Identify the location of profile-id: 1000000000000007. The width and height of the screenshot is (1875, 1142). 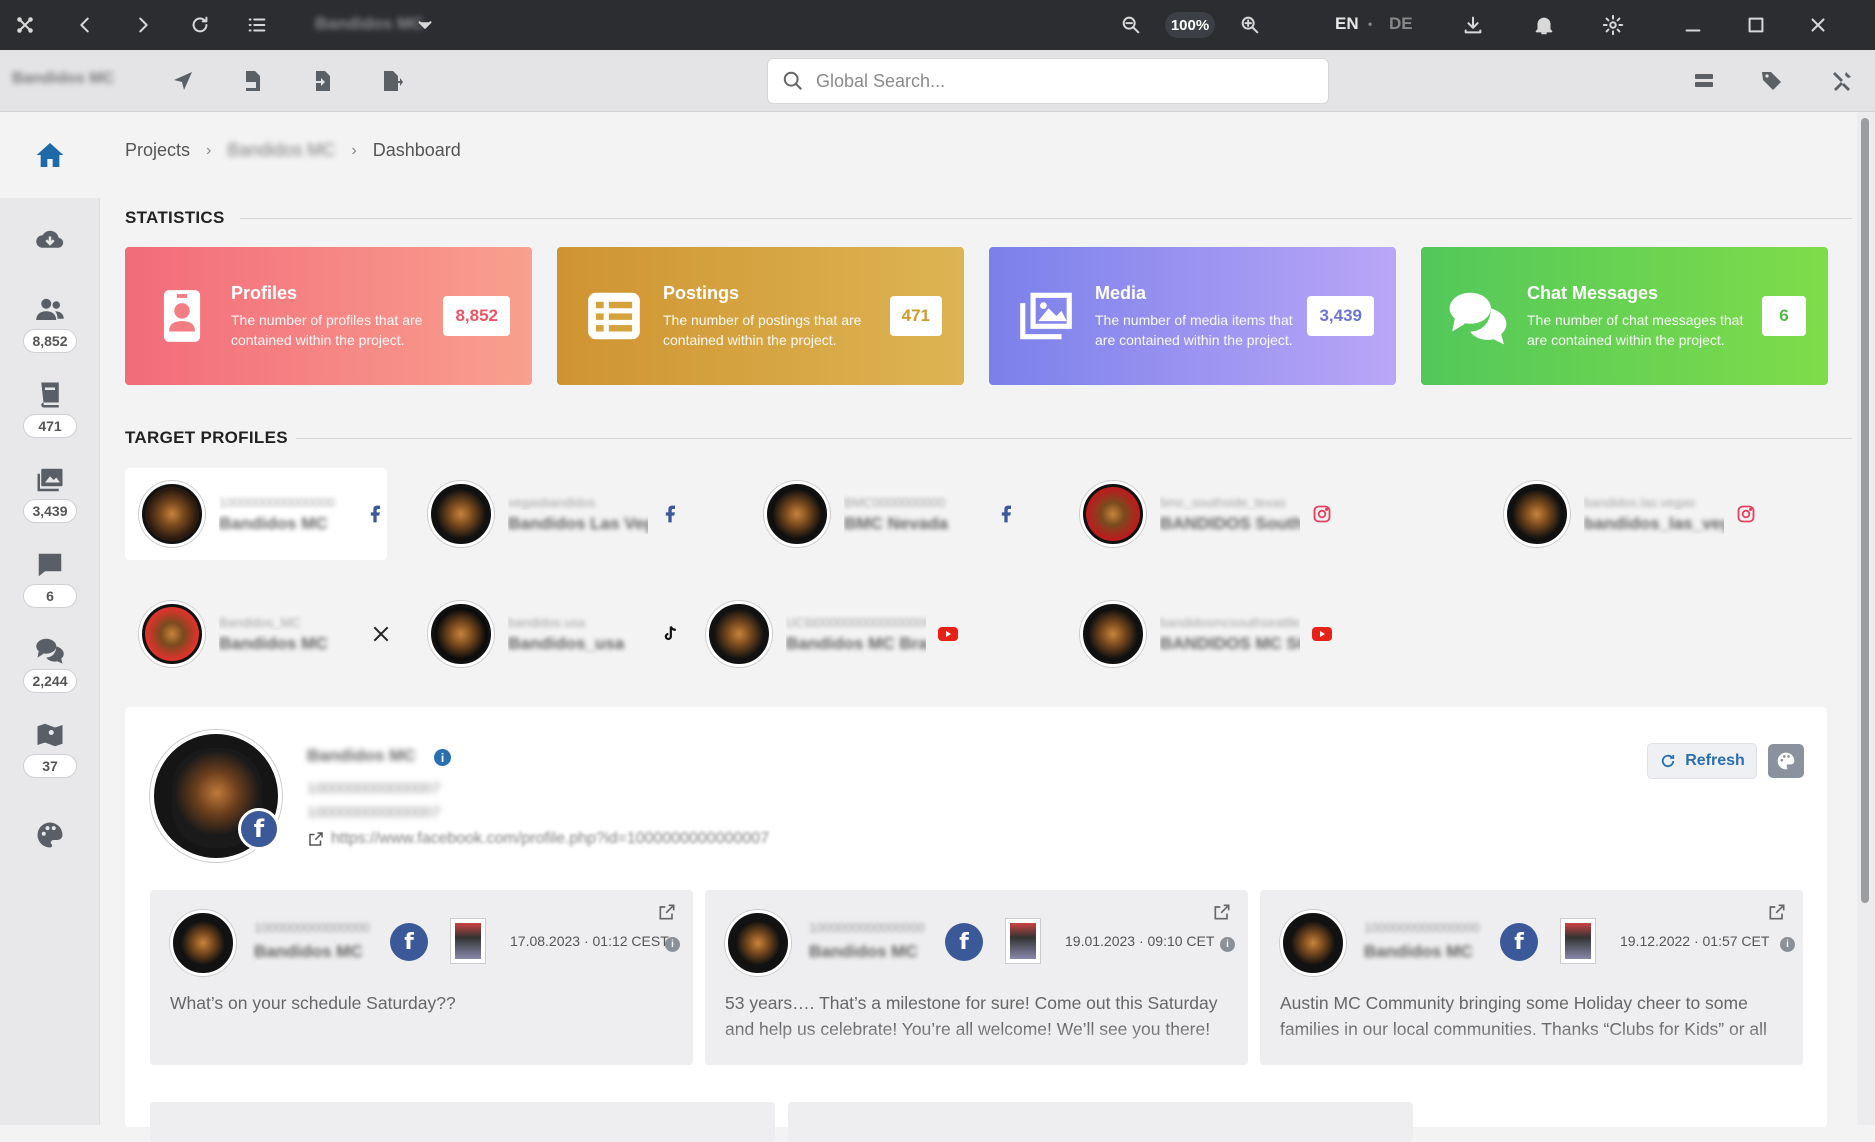
(374, 788).